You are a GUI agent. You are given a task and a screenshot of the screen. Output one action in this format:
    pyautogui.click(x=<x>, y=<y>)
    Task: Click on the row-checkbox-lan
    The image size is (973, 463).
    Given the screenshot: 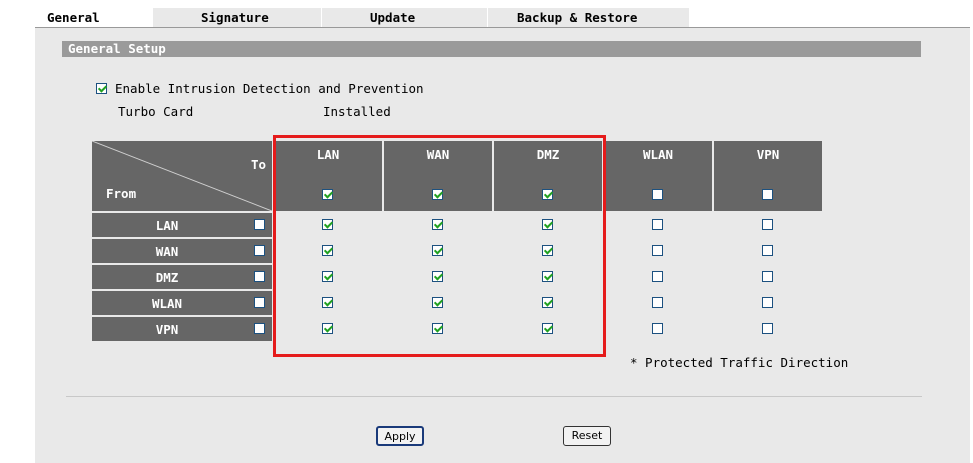 What is the action you would take?
    pyautogui.click(x=259, y=224)
    